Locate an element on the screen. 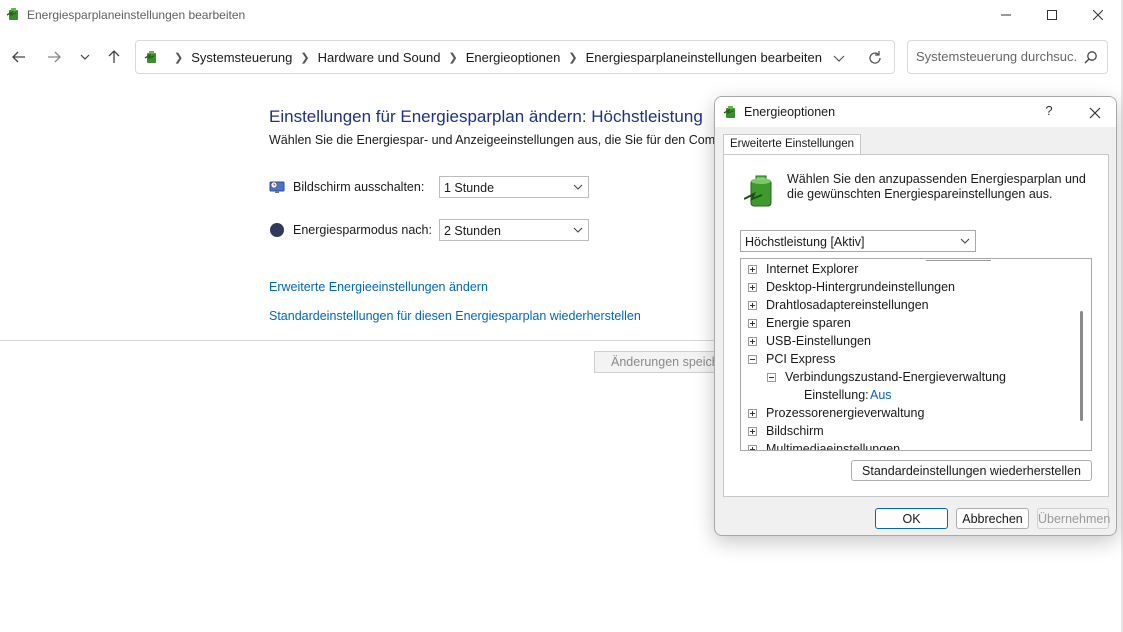 The width and height of the screenshot is (1123, 632). tree-item-label: Desktop-Hintergrundeinstellungen is located at coordinates (861, 287).